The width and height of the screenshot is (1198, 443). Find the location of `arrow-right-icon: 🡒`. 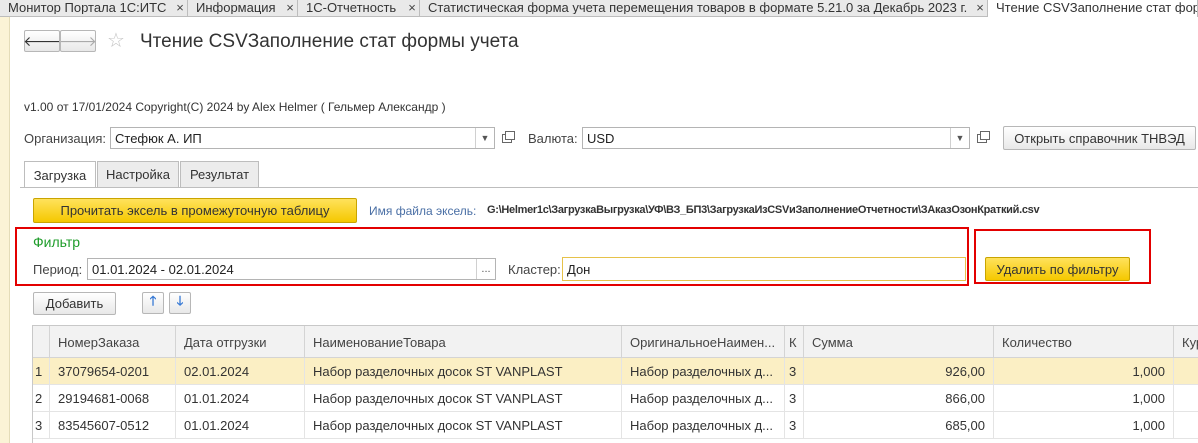

arrow-right-icon: 🡒 is located at coordinates (78, 40).